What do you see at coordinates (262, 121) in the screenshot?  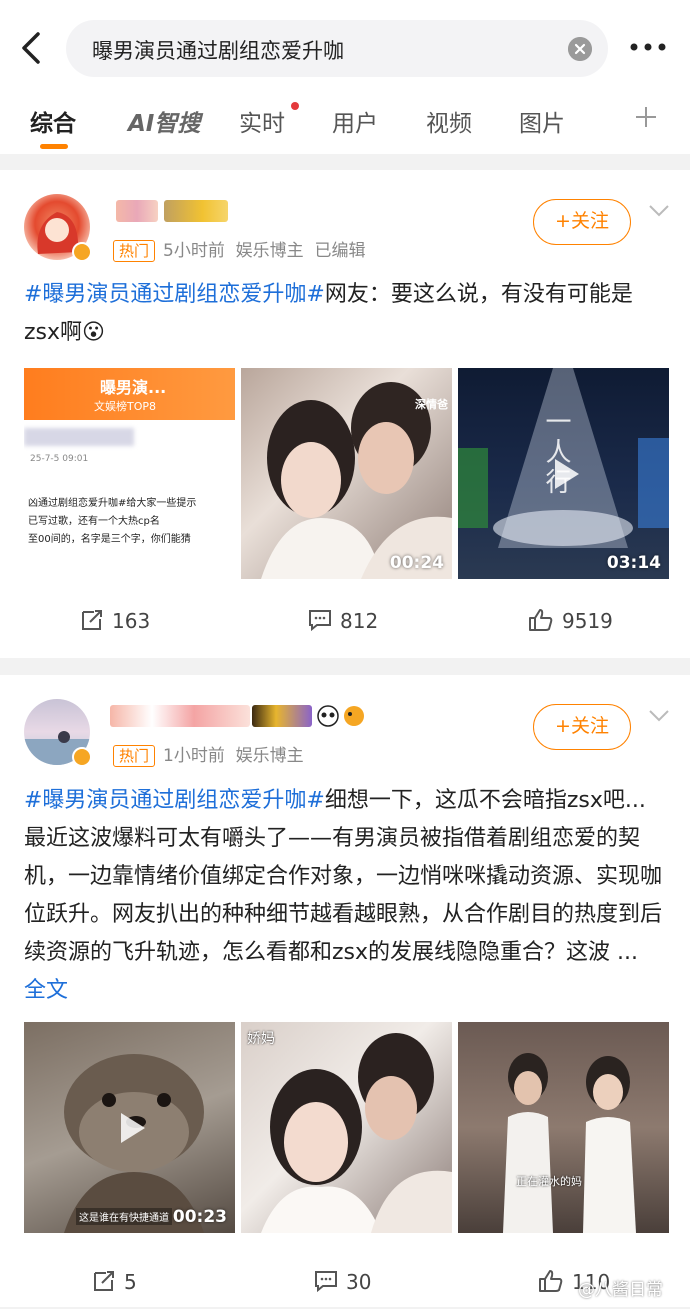 I see `tab-realtime: 实时` at bounding box center [262, 121].